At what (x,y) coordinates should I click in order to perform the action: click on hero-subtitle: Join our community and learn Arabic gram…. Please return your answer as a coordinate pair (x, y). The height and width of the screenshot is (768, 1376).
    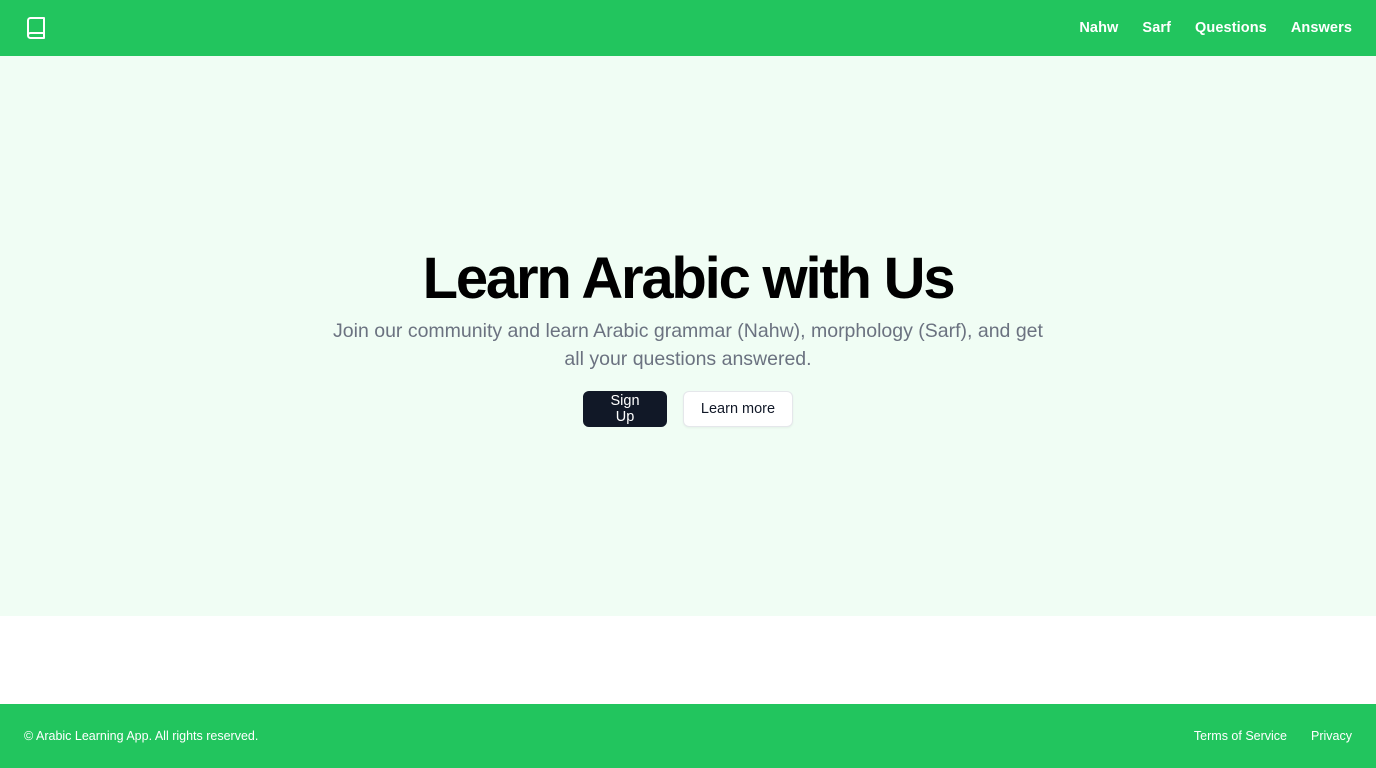
    Looking at the image, I should click on (688, 345).